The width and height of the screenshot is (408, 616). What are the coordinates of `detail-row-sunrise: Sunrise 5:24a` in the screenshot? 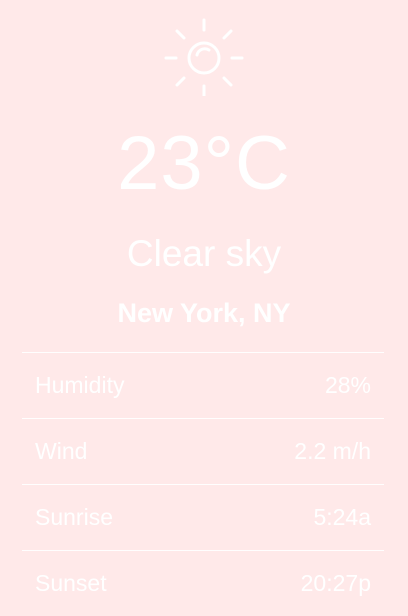 It's located at (203, 517).